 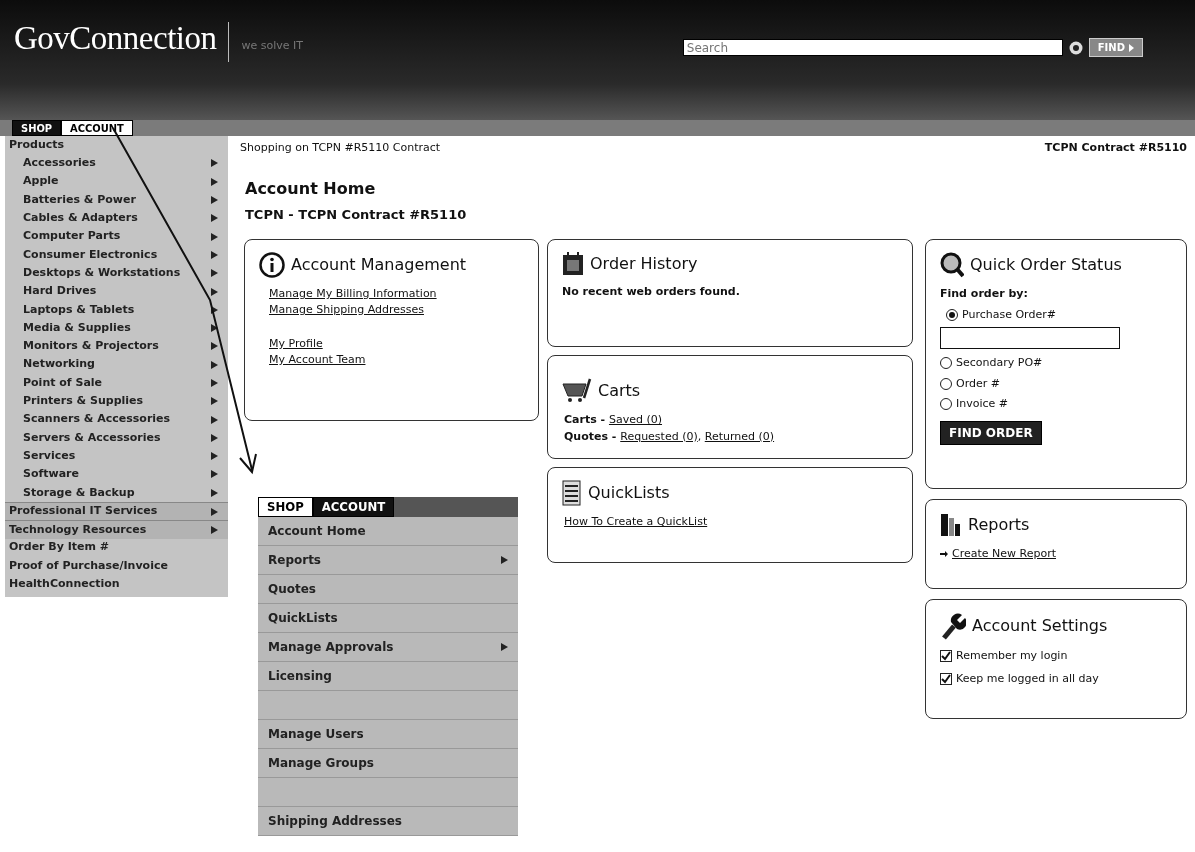 I want to click on card-title: Account Management, so click(x=379, y=265).